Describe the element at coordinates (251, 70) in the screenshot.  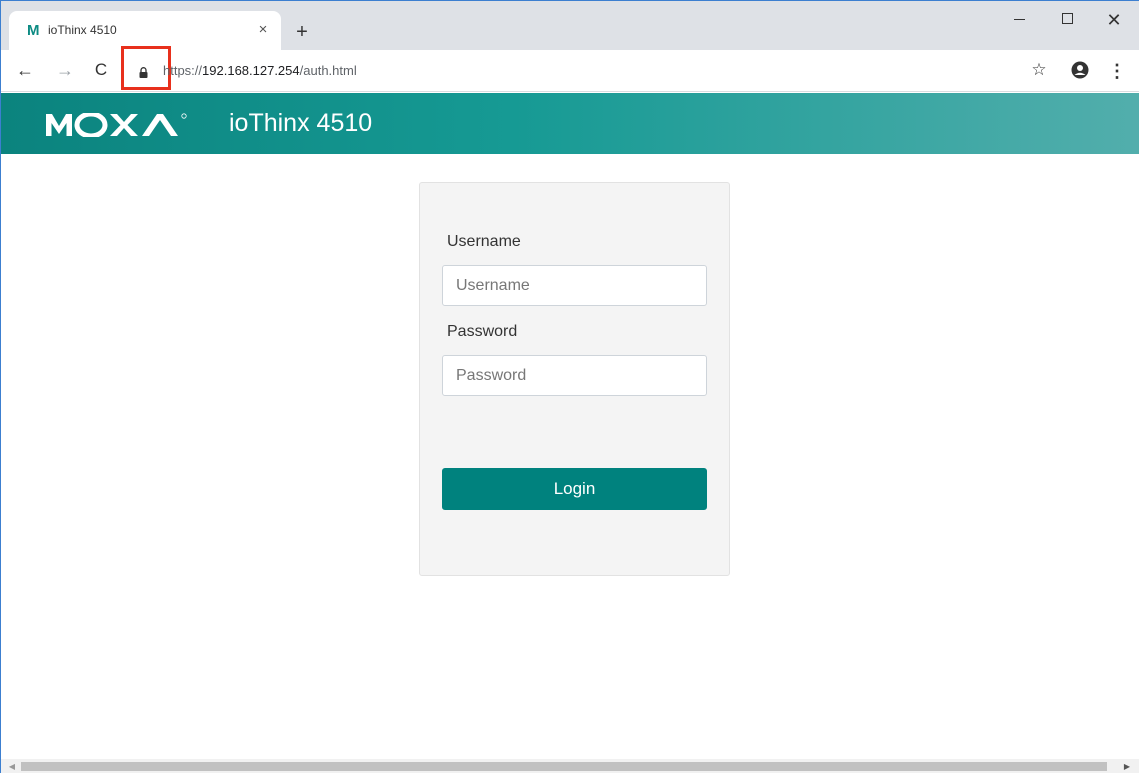
I see `url-host: 192.168.127.254` at that location.